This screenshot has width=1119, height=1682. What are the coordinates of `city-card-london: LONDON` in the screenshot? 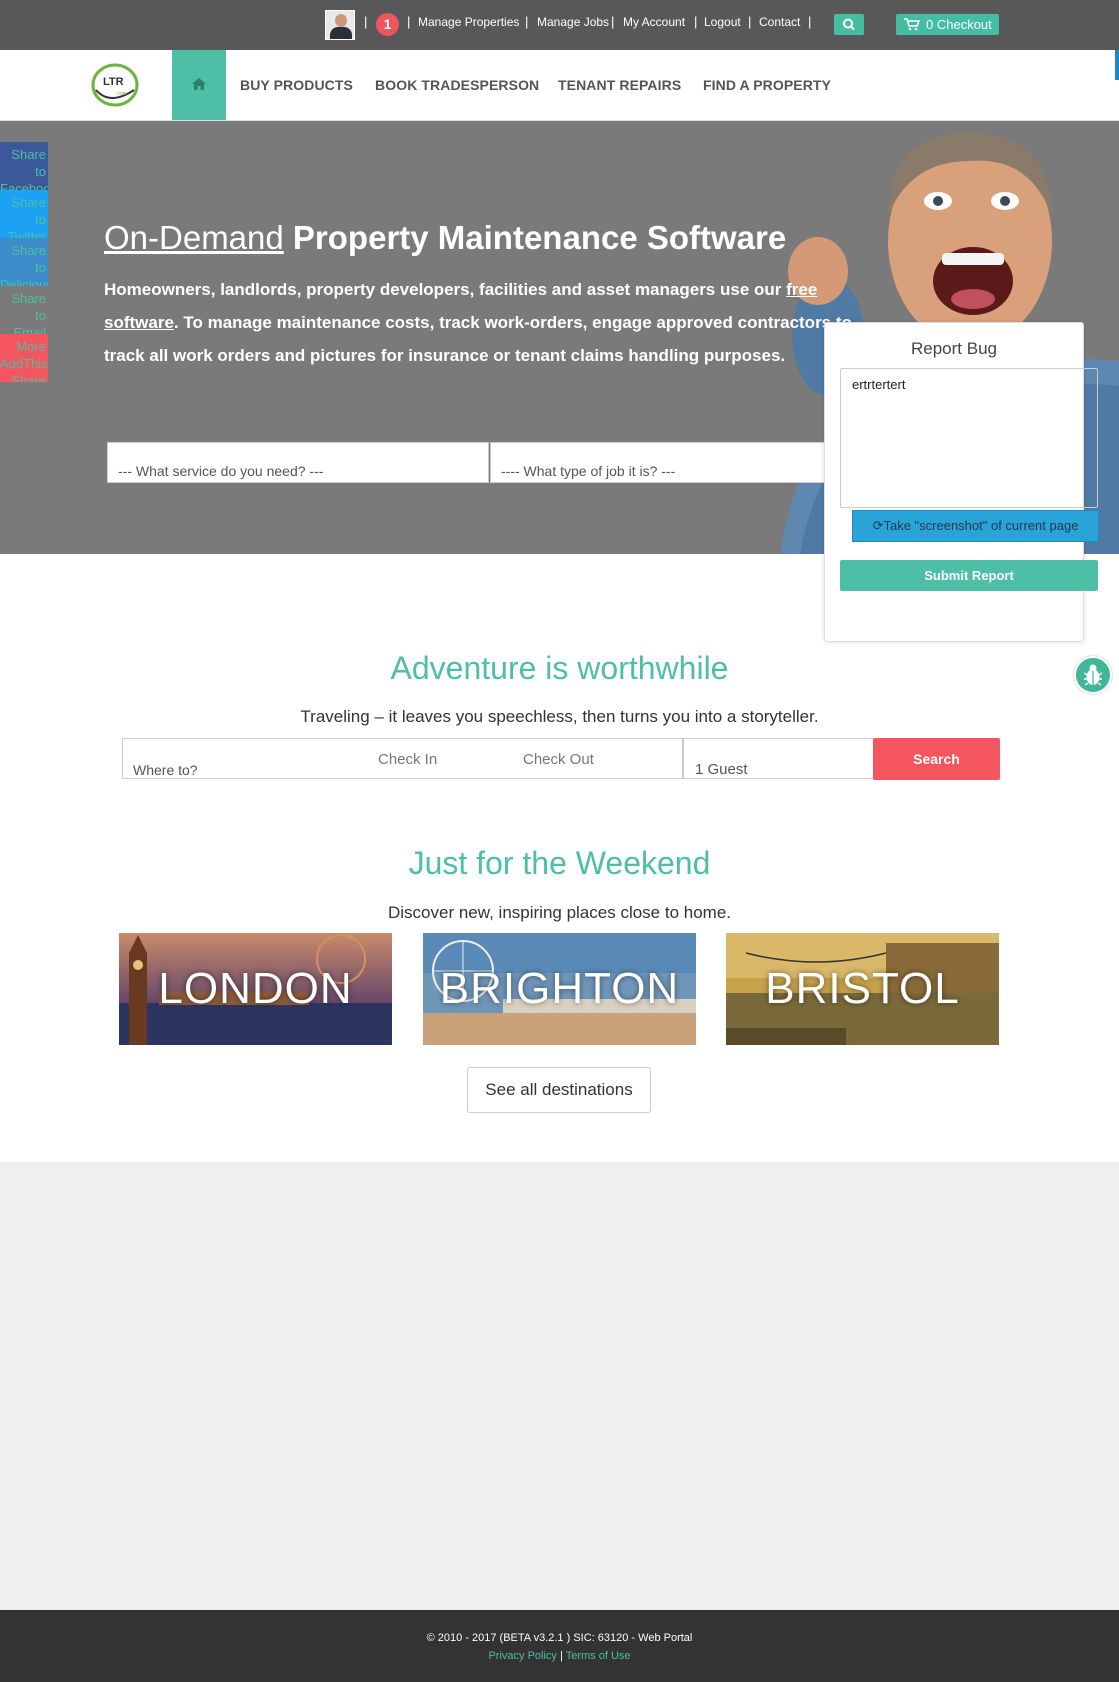 It's located at (255, 989).